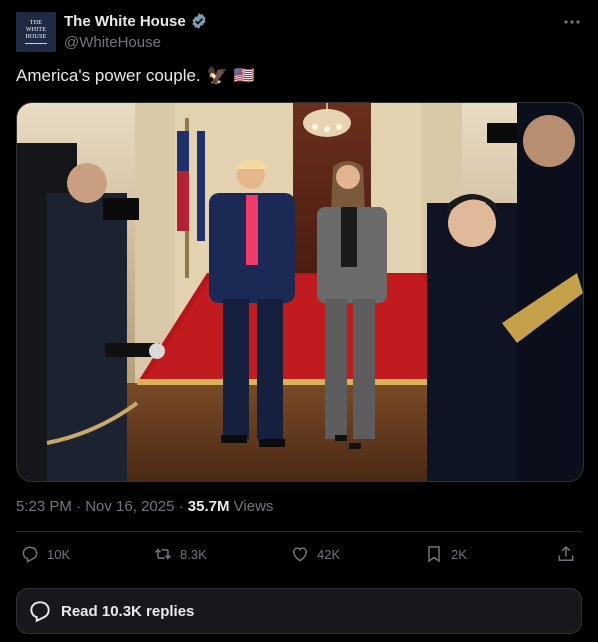  I want to click on tweet-body: America's power couple., so click(108, 75).